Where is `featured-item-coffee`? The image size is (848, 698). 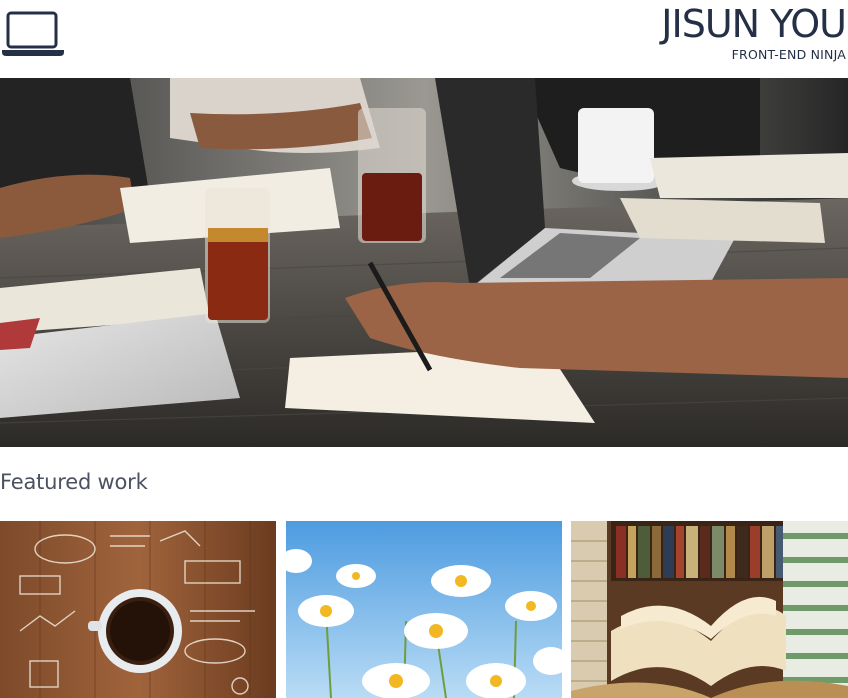 featured-item-coffee is located at coordinates (138, 609).